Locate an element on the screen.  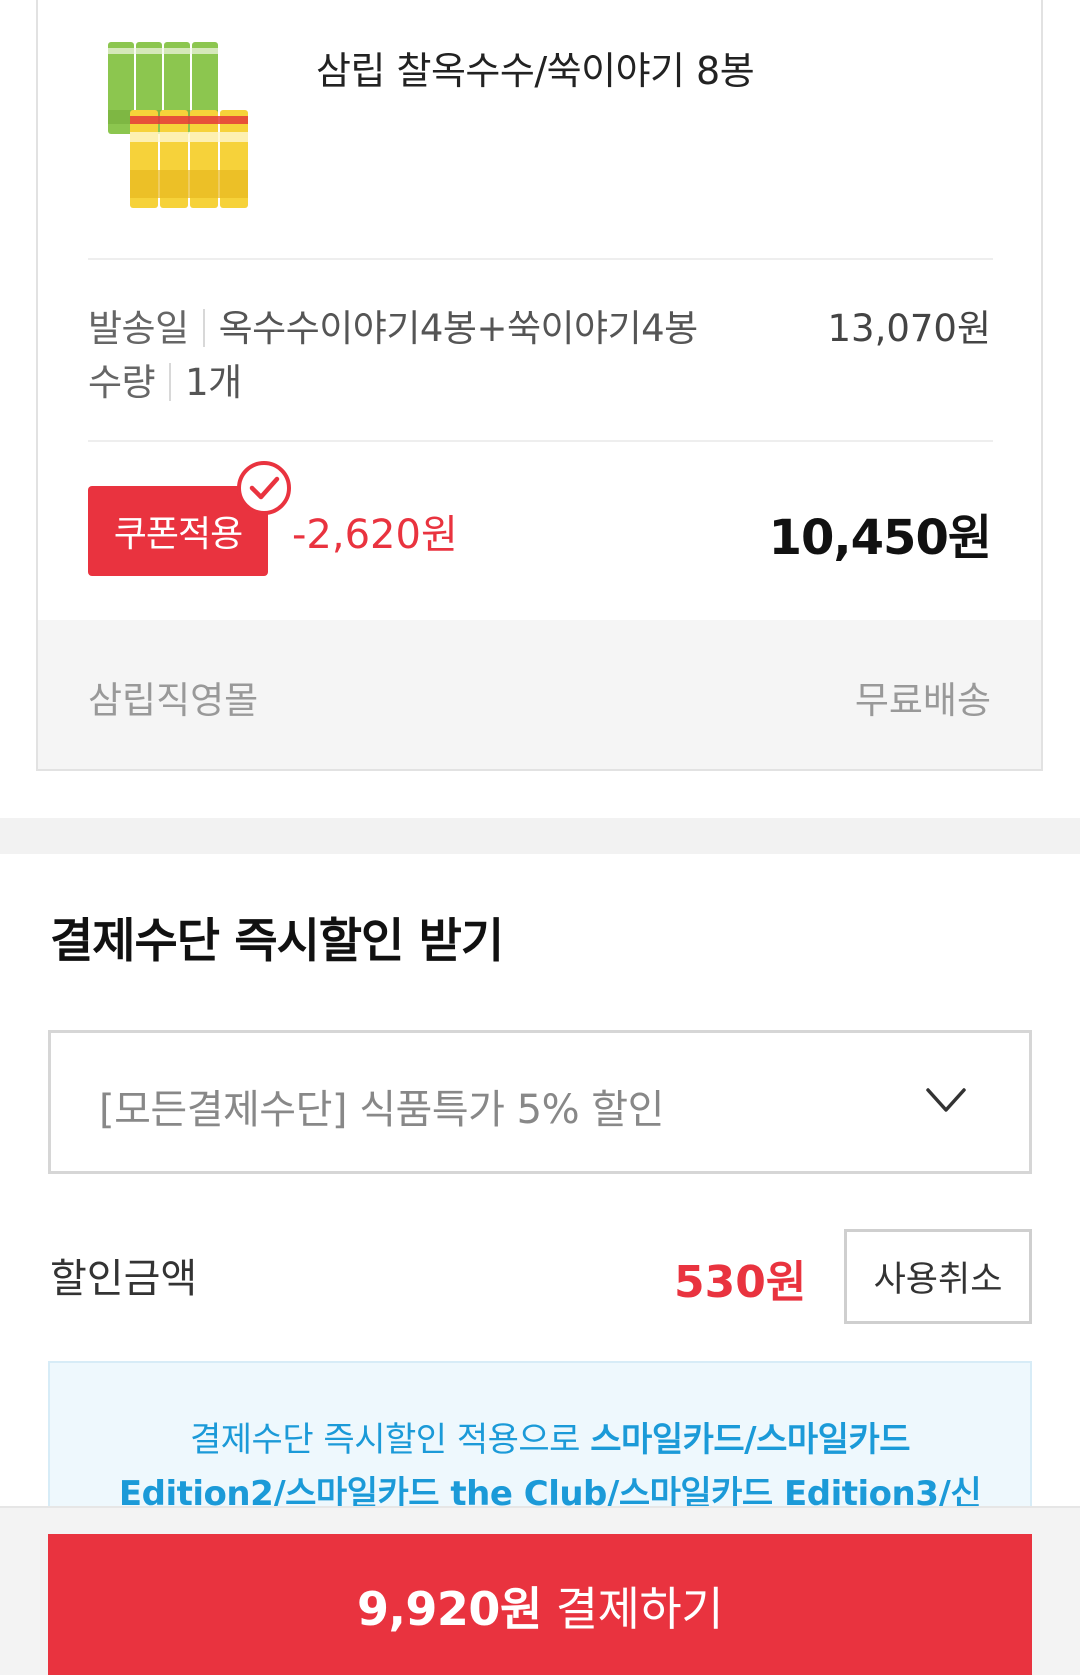
section-title: 결제수단 즉시할인 받기 is located at coordinates (277, 941).